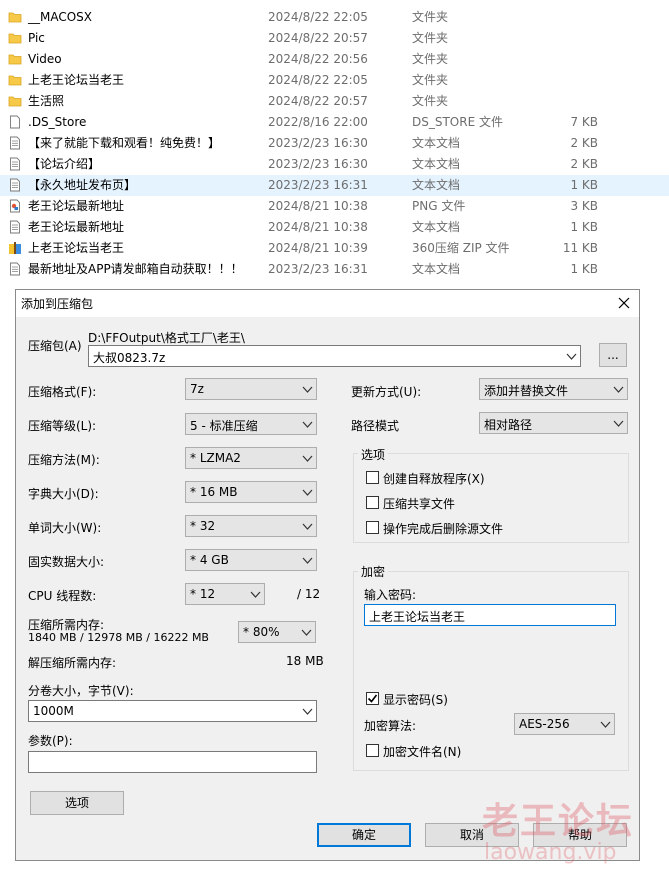 This screenshot has width=669, height=882. I want to click on update-select: 添加并替换文件, so click(553, 389).